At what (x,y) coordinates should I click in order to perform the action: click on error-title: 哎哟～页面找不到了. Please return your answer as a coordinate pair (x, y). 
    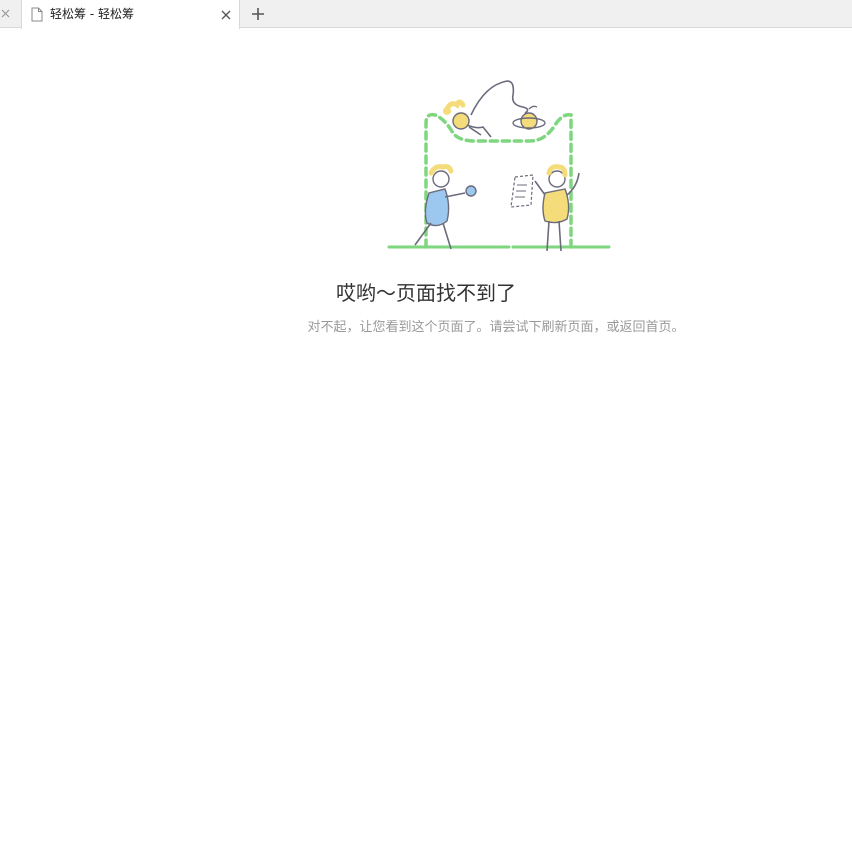
    Looking at the image, I should click on (426, 293).